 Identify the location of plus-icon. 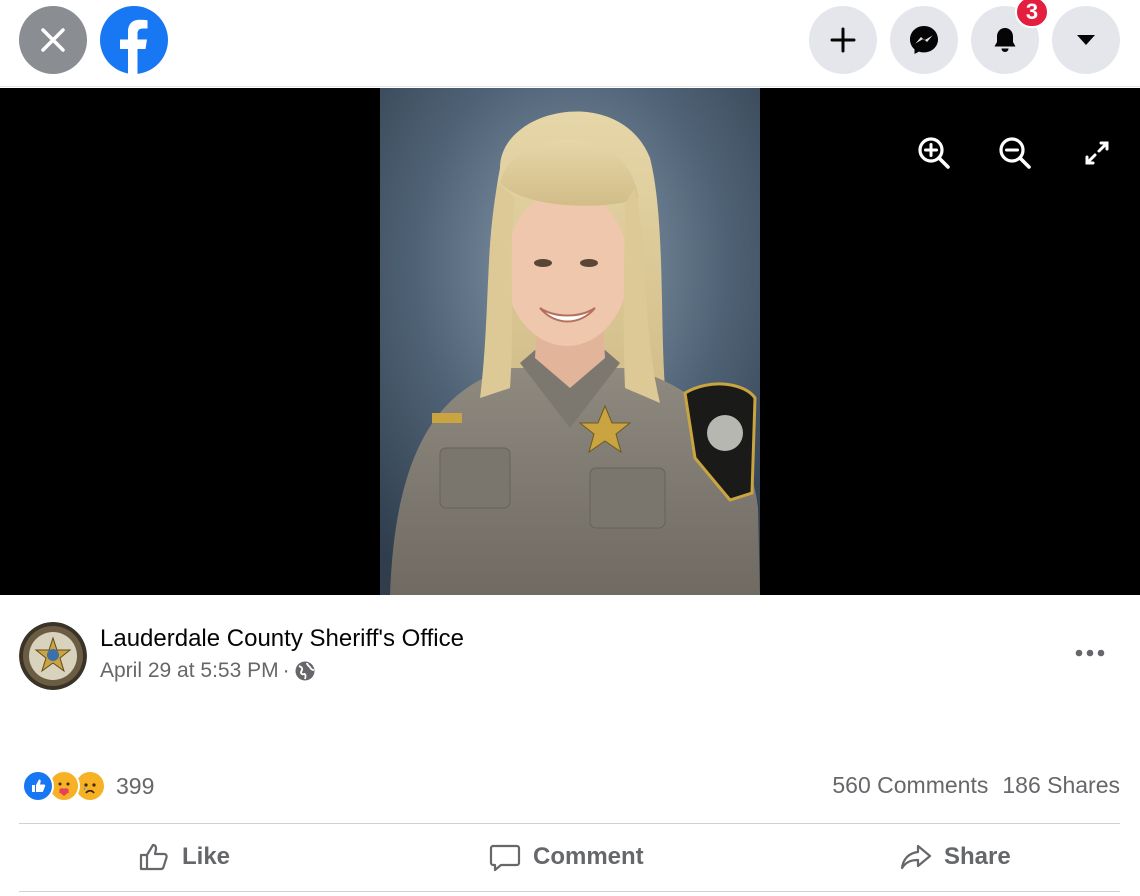
(843, 40).